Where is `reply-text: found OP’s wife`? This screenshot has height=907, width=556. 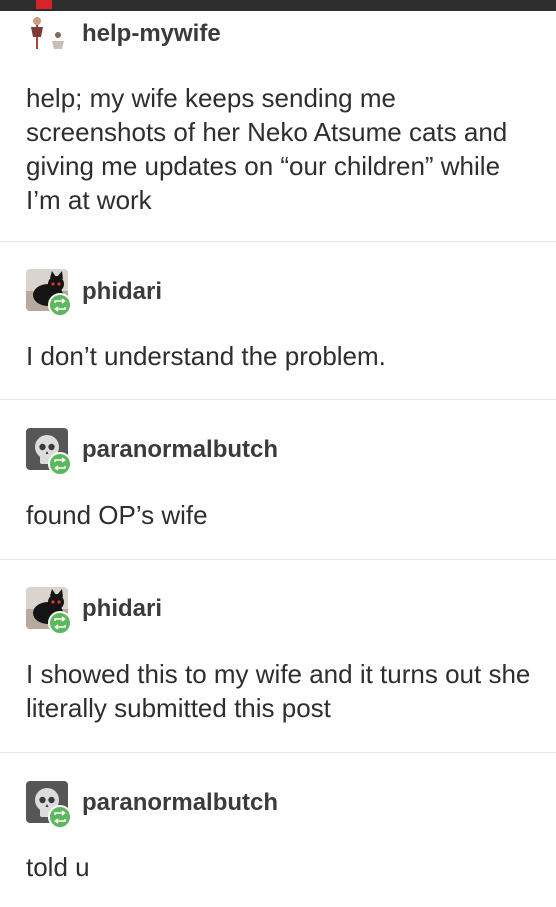 reply-text: found OP’s wife is located at coordinates (117, 515).